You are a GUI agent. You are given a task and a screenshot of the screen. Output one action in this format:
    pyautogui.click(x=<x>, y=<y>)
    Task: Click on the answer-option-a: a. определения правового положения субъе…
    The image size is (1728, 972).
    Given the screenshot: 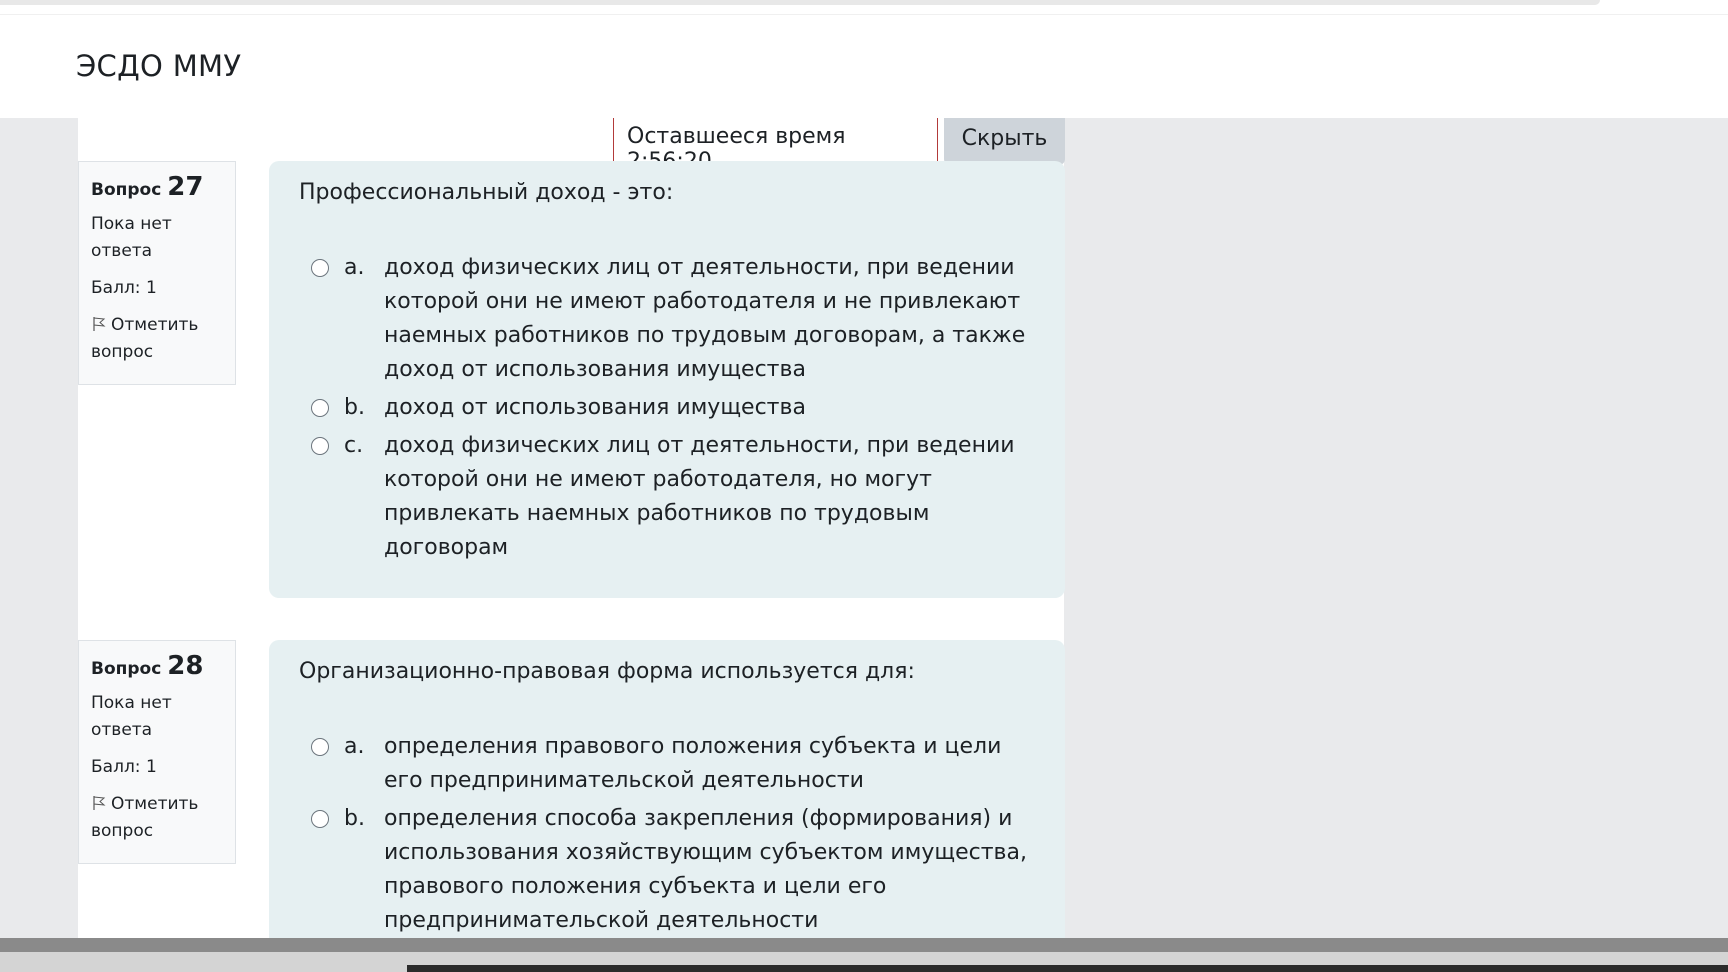 What is the action you would take?
    pyautogui.click(x=667, y=764)
    